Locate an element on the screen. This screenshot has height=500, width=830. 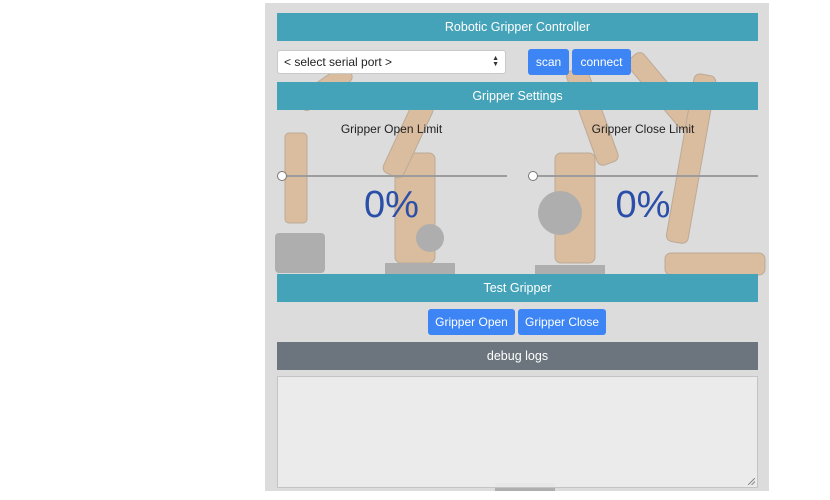
gripper-settings-title: Gripper Settings is located at coordinates (517, 96).